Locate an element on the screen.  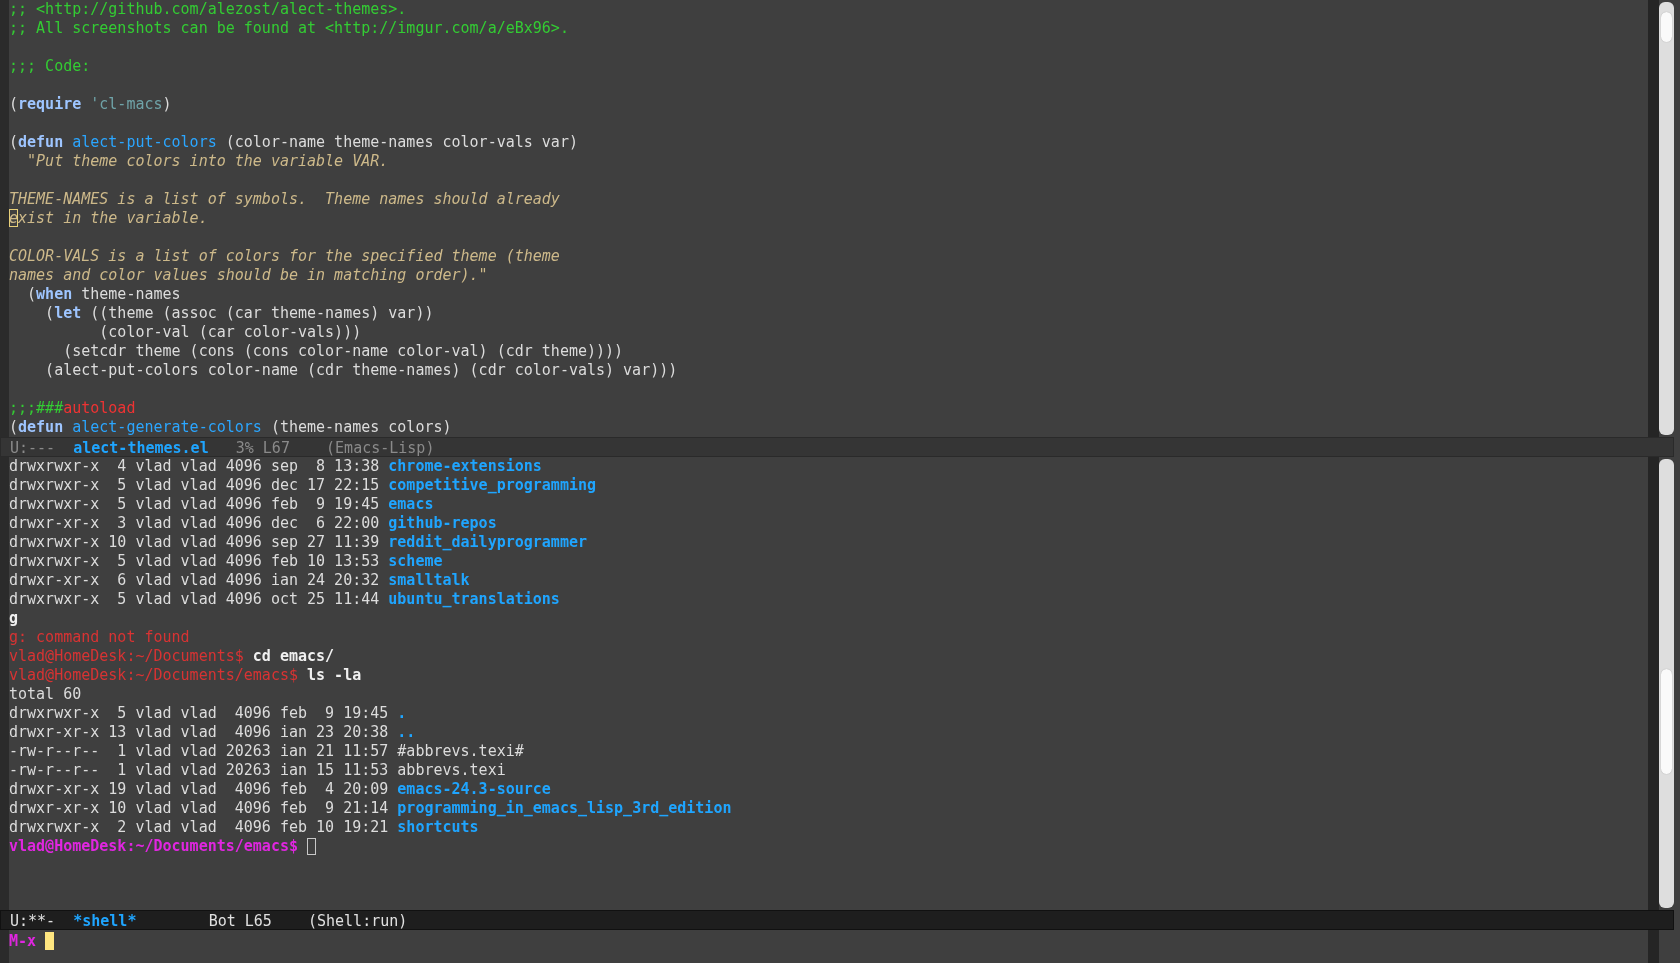
buffer-name: alect-themes.el is located at coordinates (141, 447).